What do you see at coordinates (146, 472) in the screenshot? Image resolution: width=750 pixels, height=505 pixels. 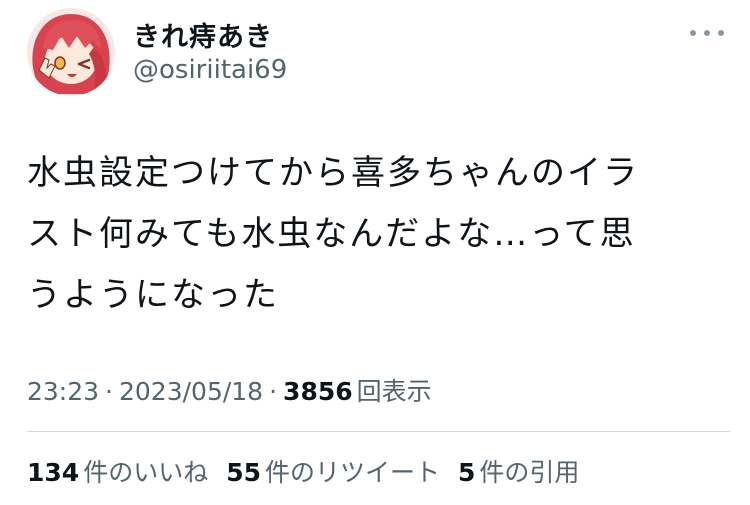 I see `likes-label: 件のいいね` at bounding box center [146, 472].